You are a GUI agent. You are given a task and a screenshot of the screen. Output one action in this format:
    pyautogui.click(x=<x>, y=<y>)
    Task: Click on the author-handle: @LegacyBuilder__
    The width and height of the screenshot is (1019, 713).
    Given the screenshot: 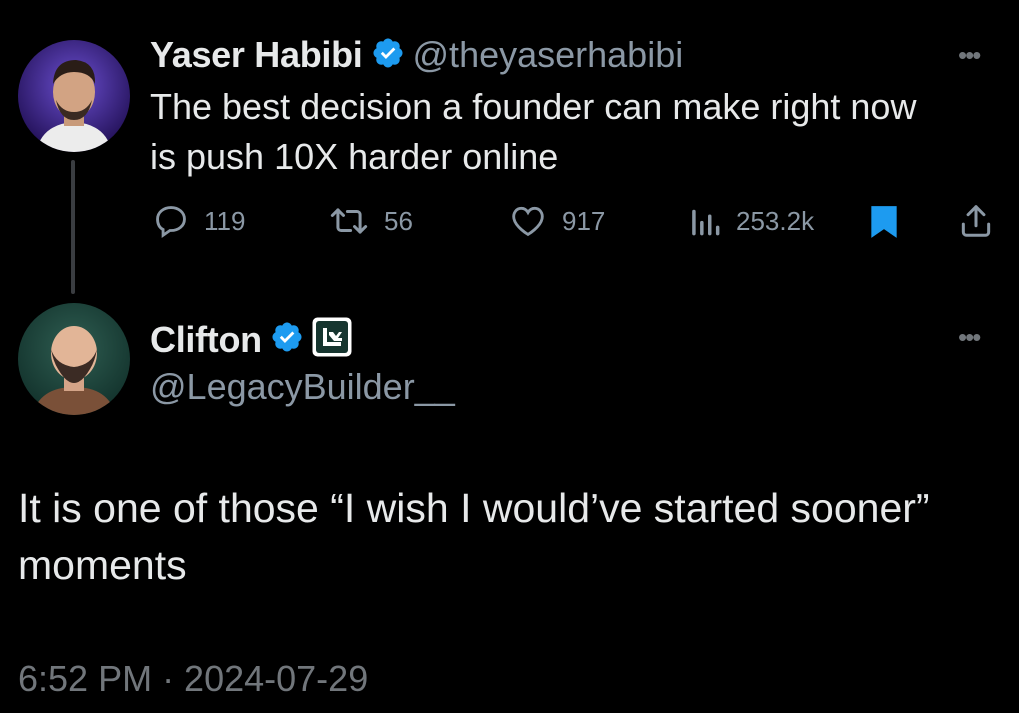 What is the action you would take?
    pyautogui.click(x=302, y=387)
    